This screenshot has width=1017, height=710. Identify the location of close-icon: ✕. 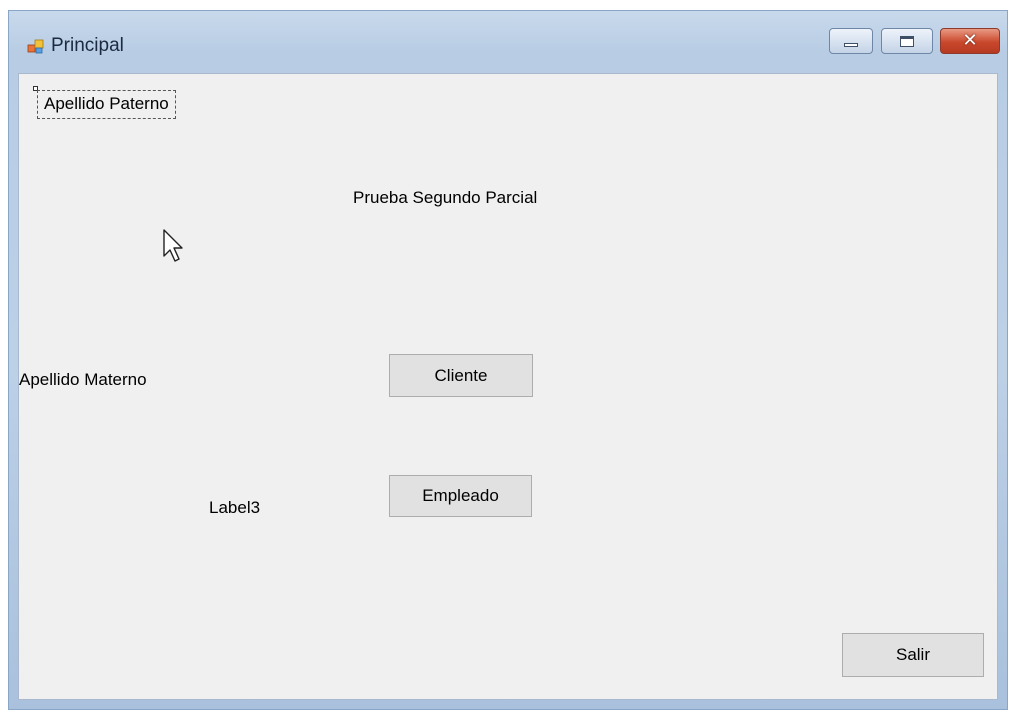
(970, 40).